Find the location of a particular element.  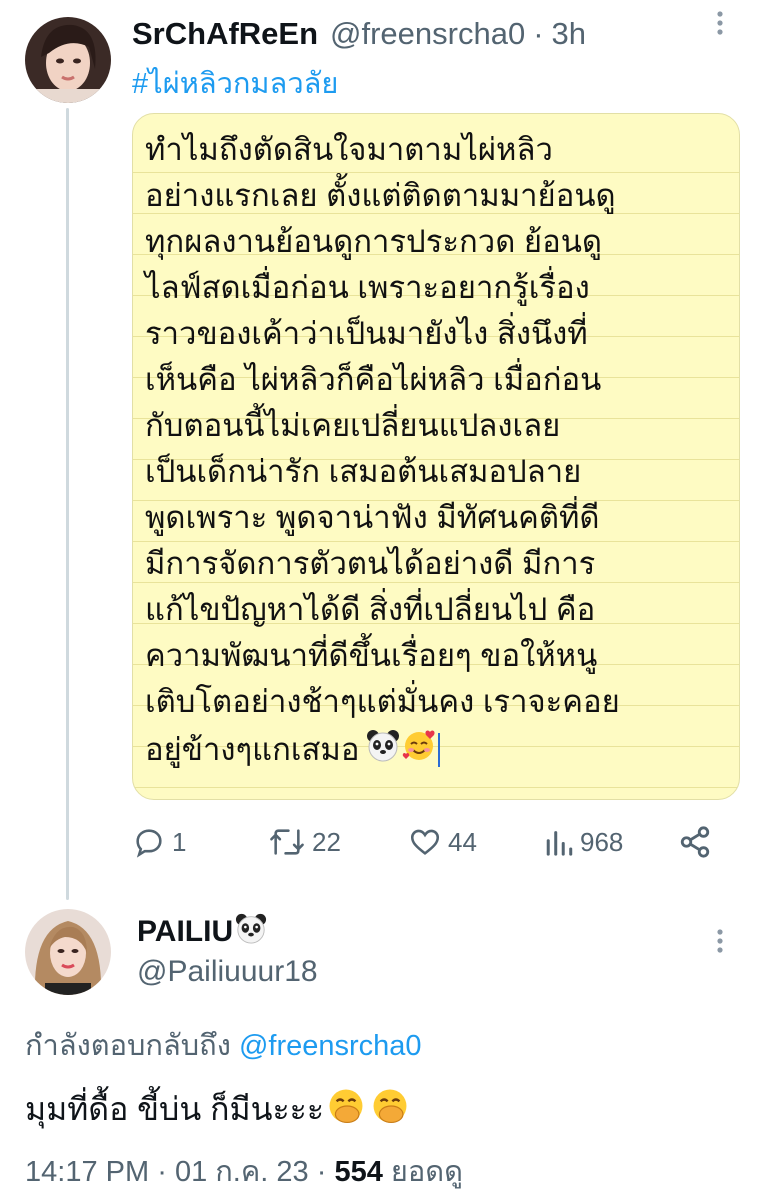

note-text-line: ราวของเค้าว่าเป็นมายังไง สิ่งนึงที่ is located at coordinates (366, 333).